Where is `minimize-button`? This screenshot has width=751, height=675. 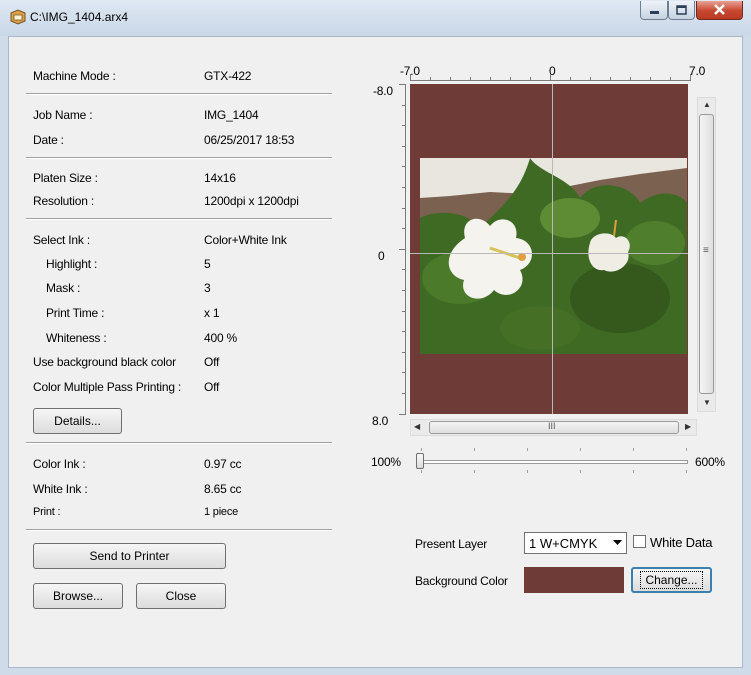
minimize-button is located at coordinates (654, 10).